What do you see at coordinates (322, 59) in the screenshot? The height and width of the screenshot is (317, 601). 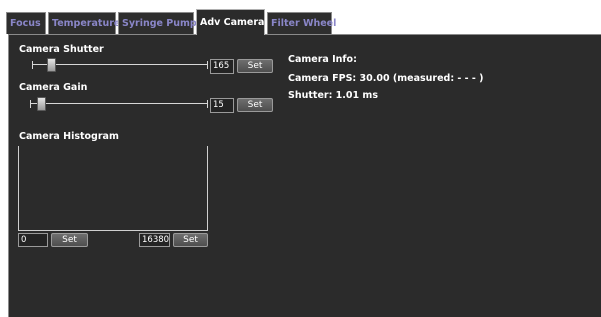 I see `camera-info-title: Camera Info:` at bounding box center [322, 59].